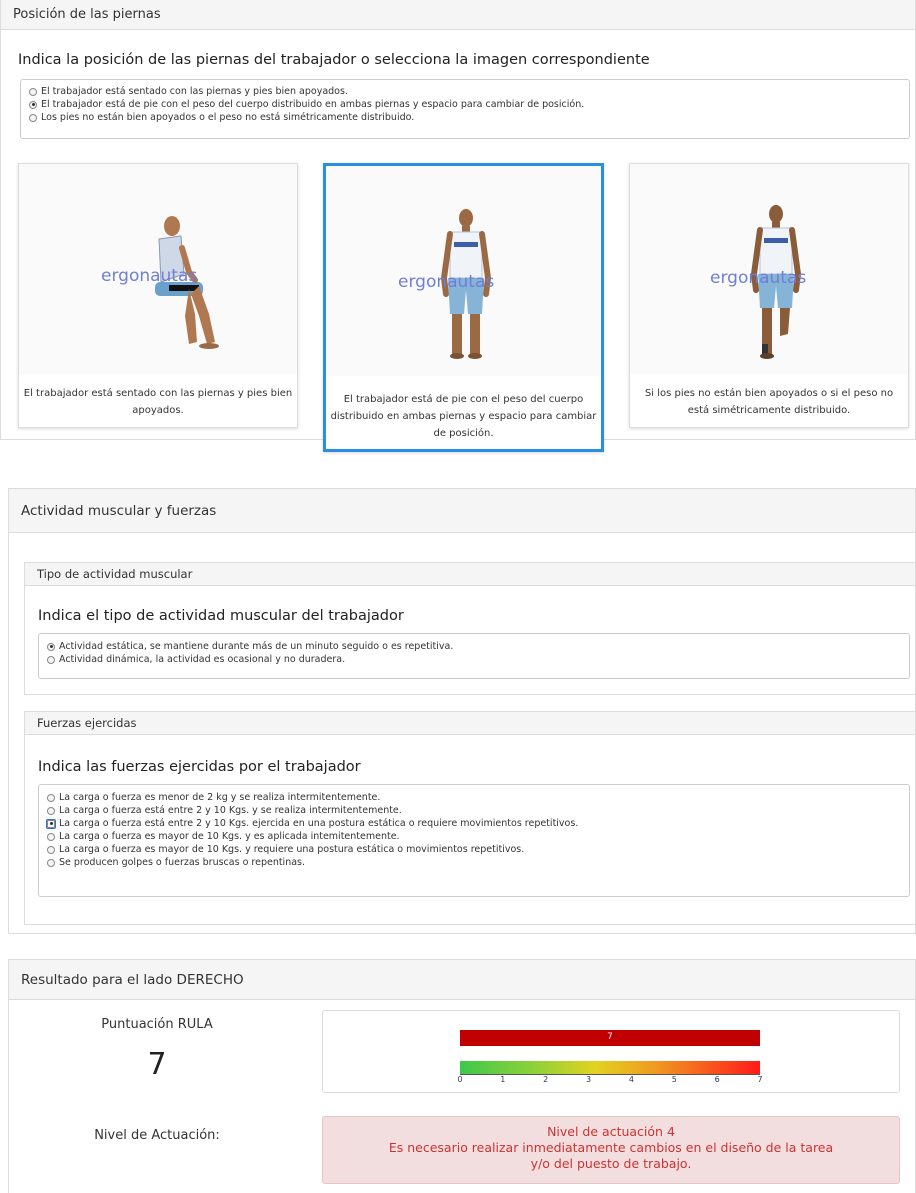  What do you see at coordinates (470, 574) in the screenshot?
I see `activity-subpanel-header: Tipo de actividad muscular` at bounding box center [470, 574].